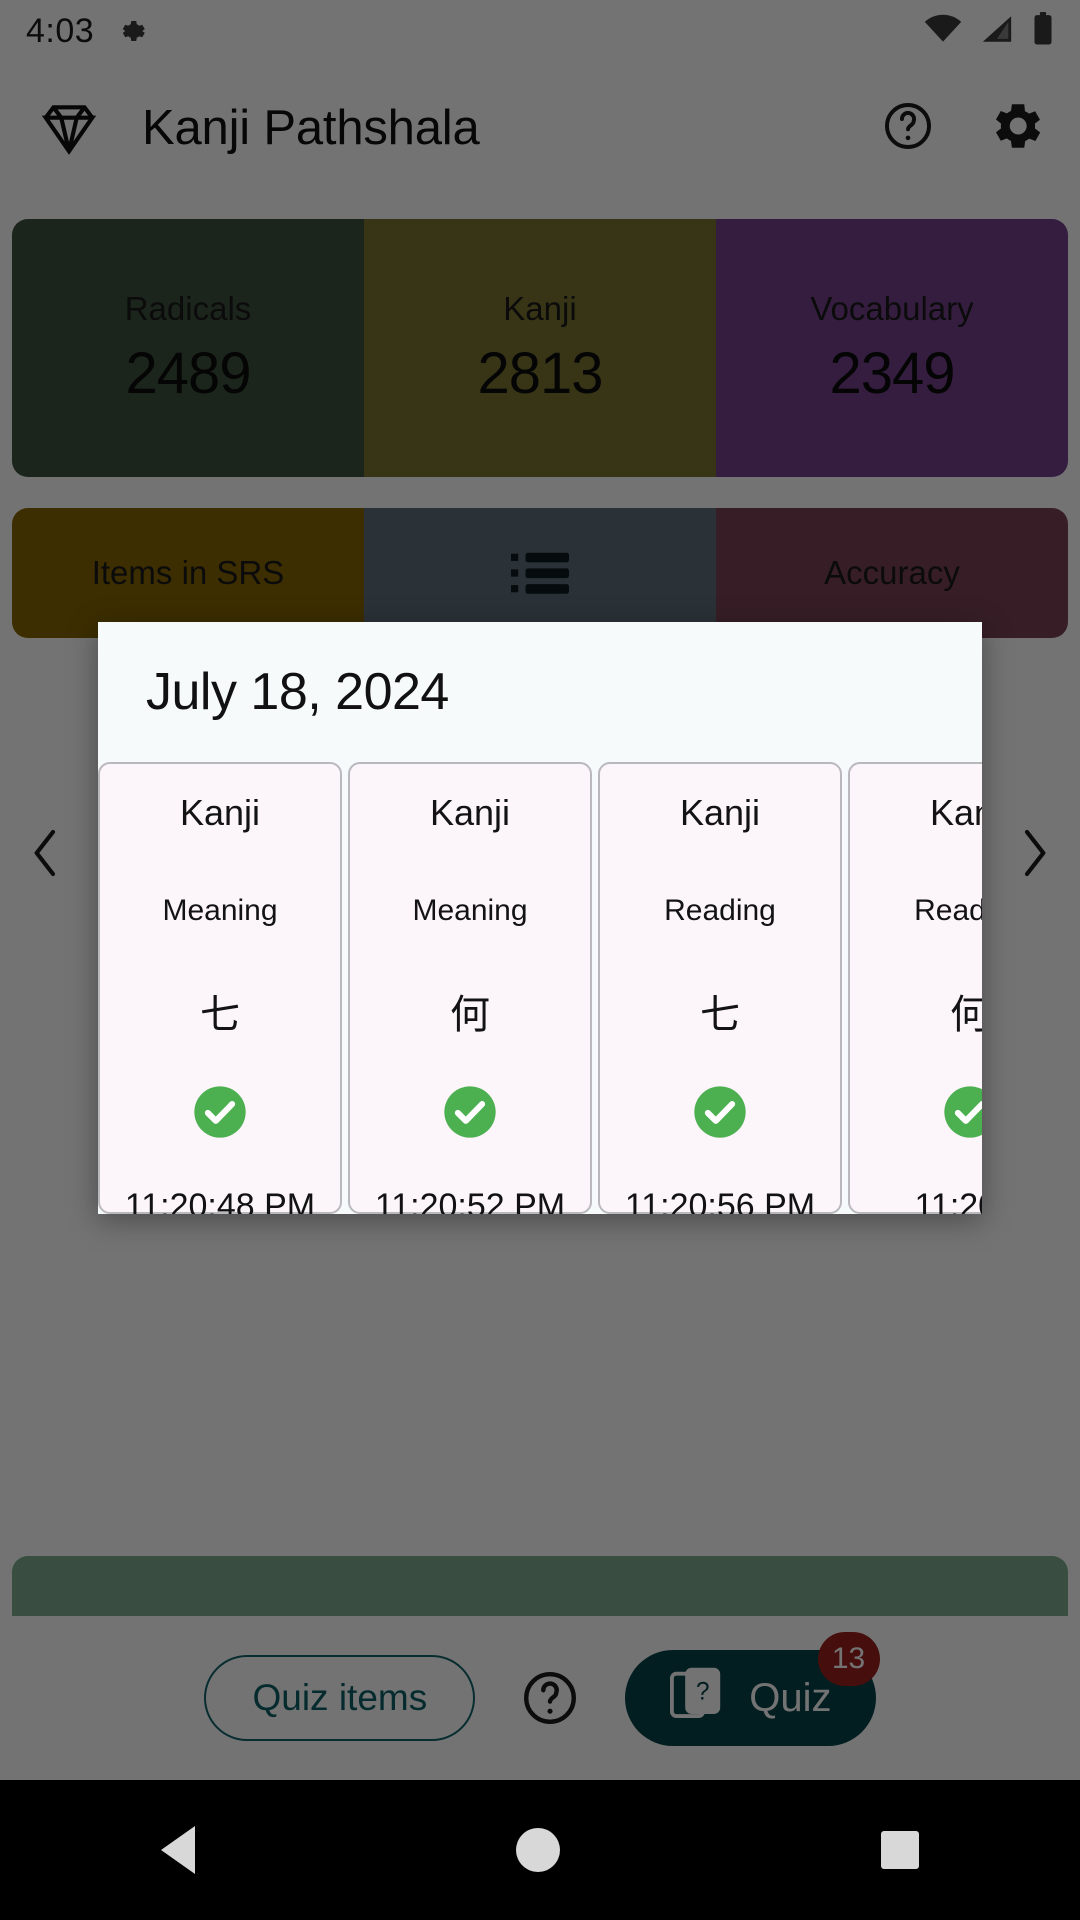  Describe the element at coordinates (60, 30) in the screenshot. I see `status-time: 4:03` at that location.